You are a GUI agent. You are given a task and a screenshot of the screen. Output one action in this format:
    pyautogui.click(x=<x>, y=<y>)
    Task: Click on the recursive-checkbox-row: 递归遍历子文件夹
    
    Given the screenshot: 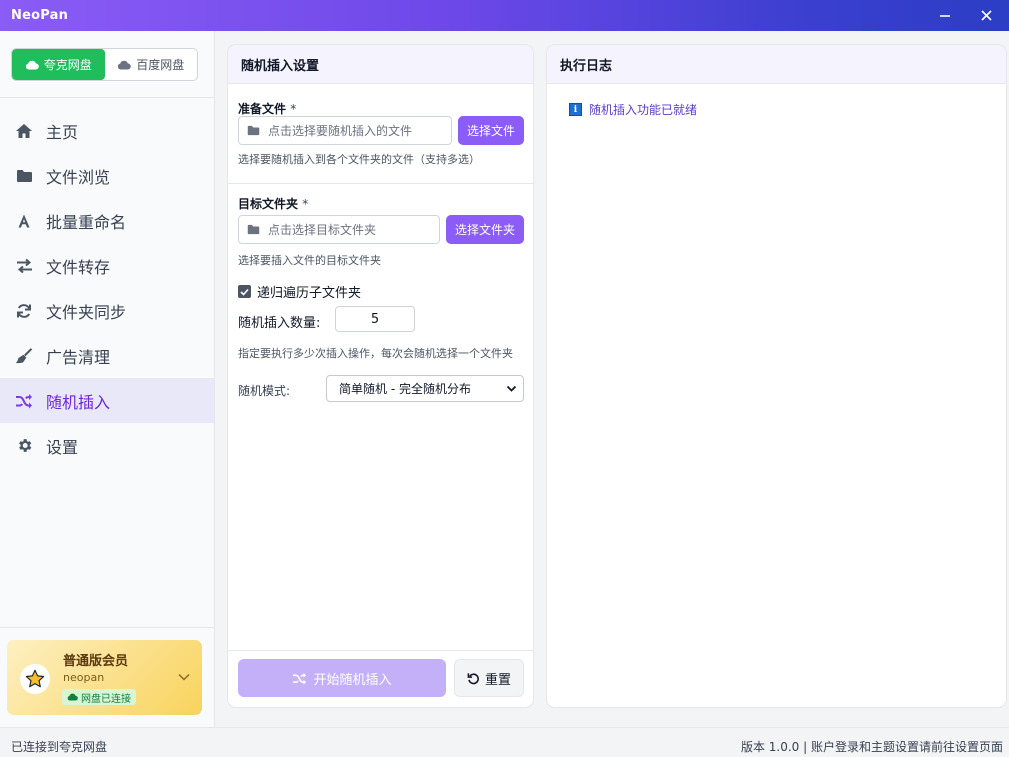 What is the action you would take?
    pyautogui.click(x=299, y=291)
    